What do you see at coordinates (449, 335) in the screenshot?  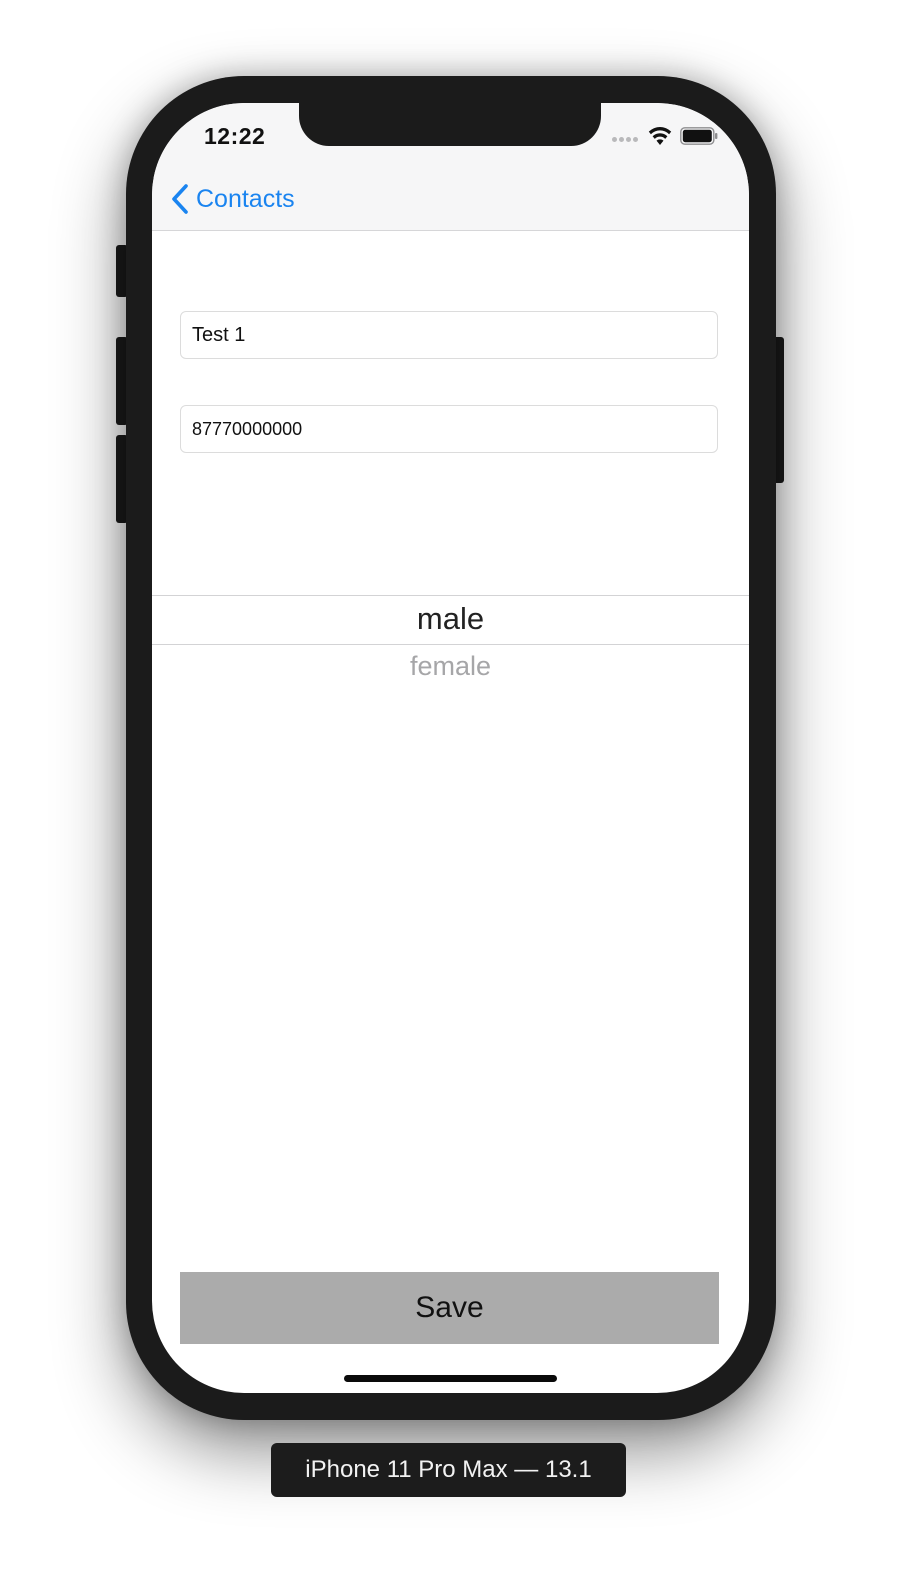 I see `name-field` at bounding box center [449, 335].